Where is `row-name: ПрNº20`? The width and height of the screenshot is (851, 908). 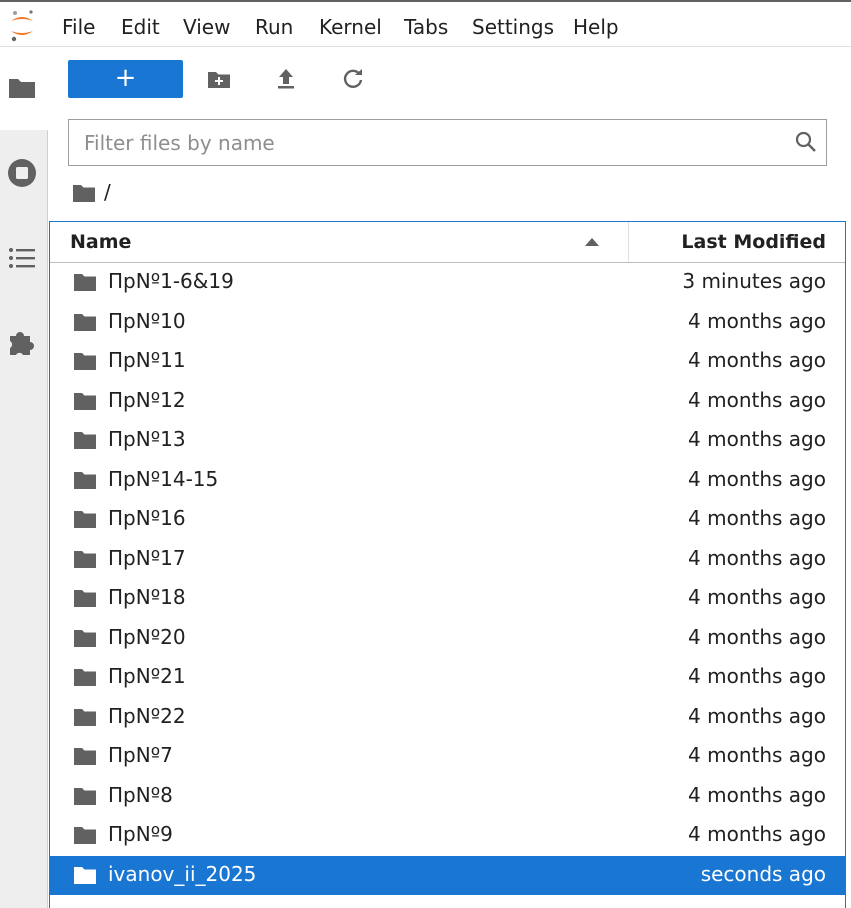 row-name: ПрNº20 is located at coordinates (147, 636).